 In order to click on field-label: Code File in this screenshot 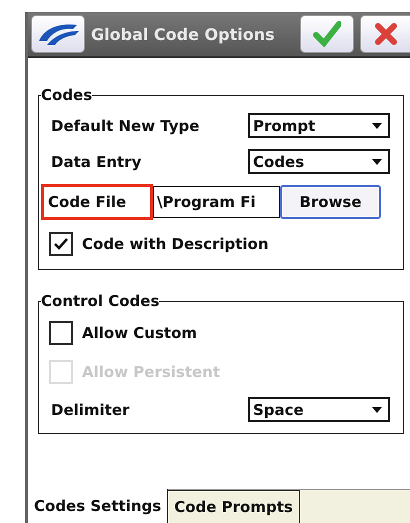, I will do `click(97, 202)`.